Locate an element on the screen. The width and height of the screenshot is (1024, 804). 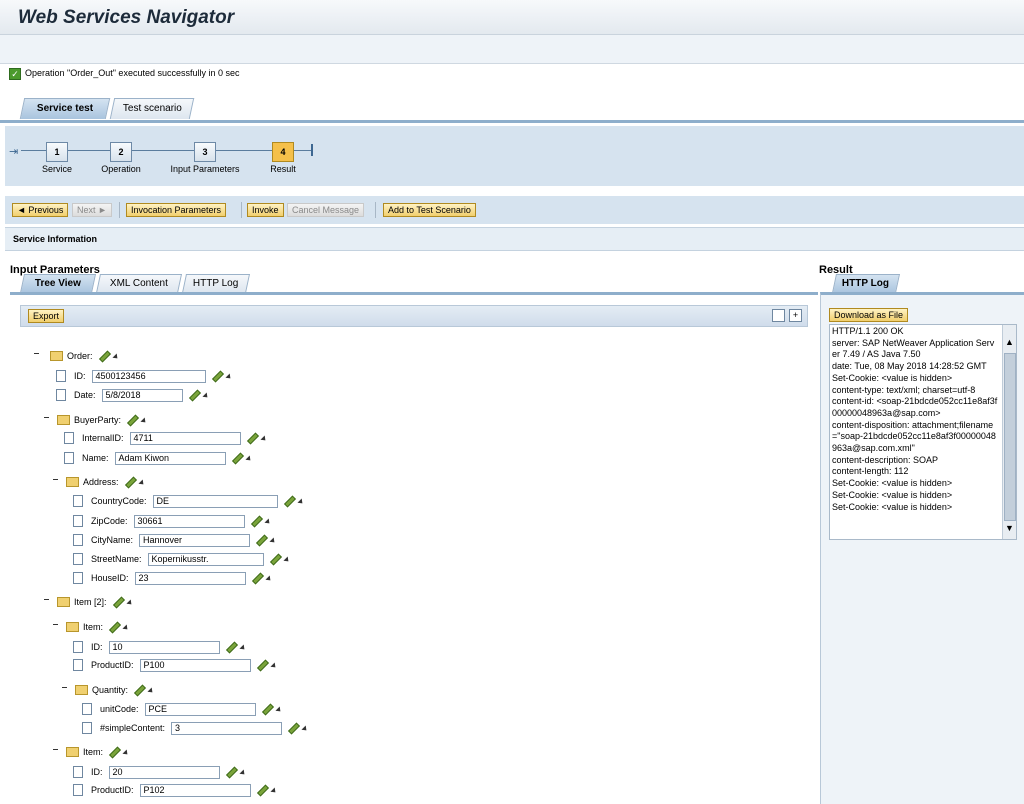
order-id-input: 4500123456 is located at coordinates (148, 377).